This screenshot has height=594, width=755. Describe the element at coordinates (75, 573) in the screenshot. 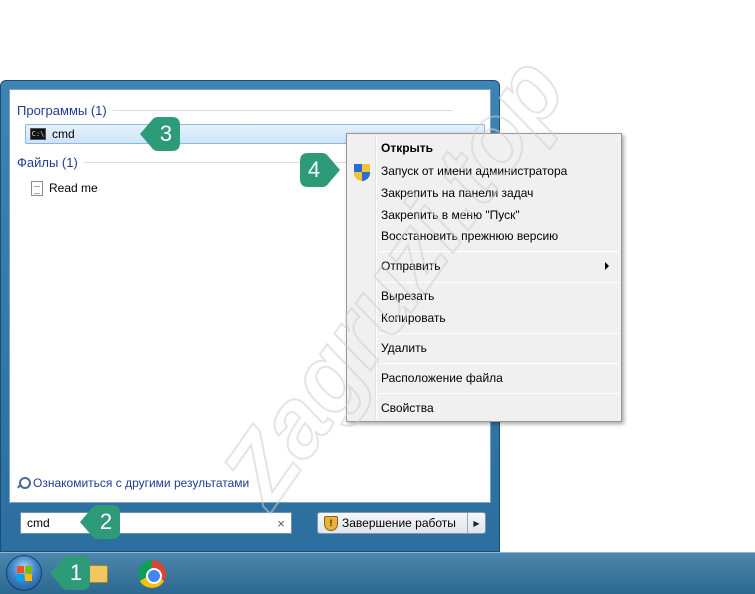

I see `step-badge-1: 1` at that location.